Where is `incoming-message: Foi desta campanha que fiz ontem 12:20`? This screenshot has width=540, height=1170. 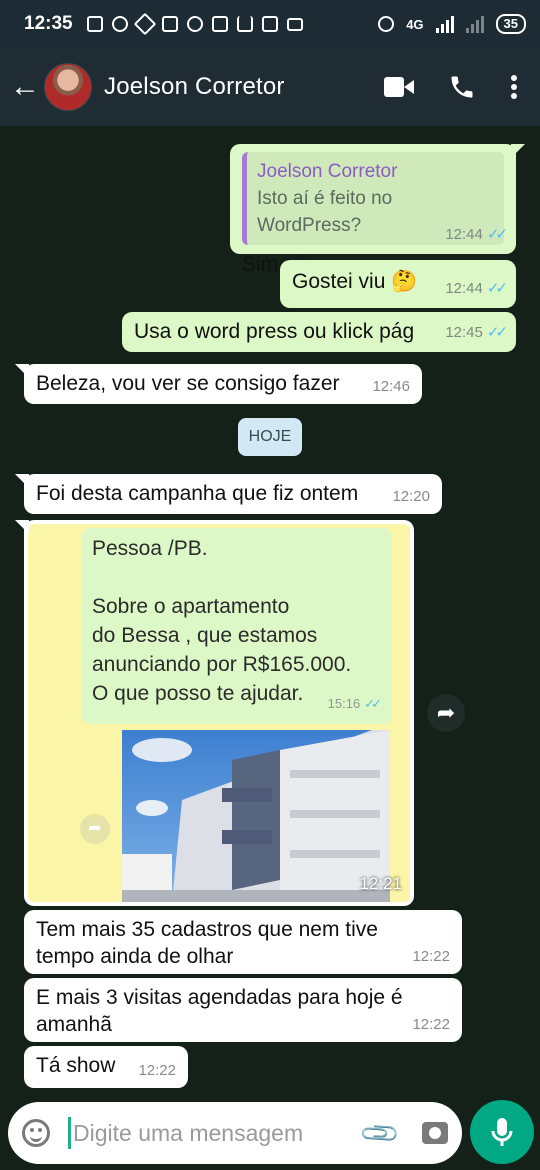 incoming-message: Foi desta campanha que fiz ontem 12:20 is located at coordinates (228, 494).